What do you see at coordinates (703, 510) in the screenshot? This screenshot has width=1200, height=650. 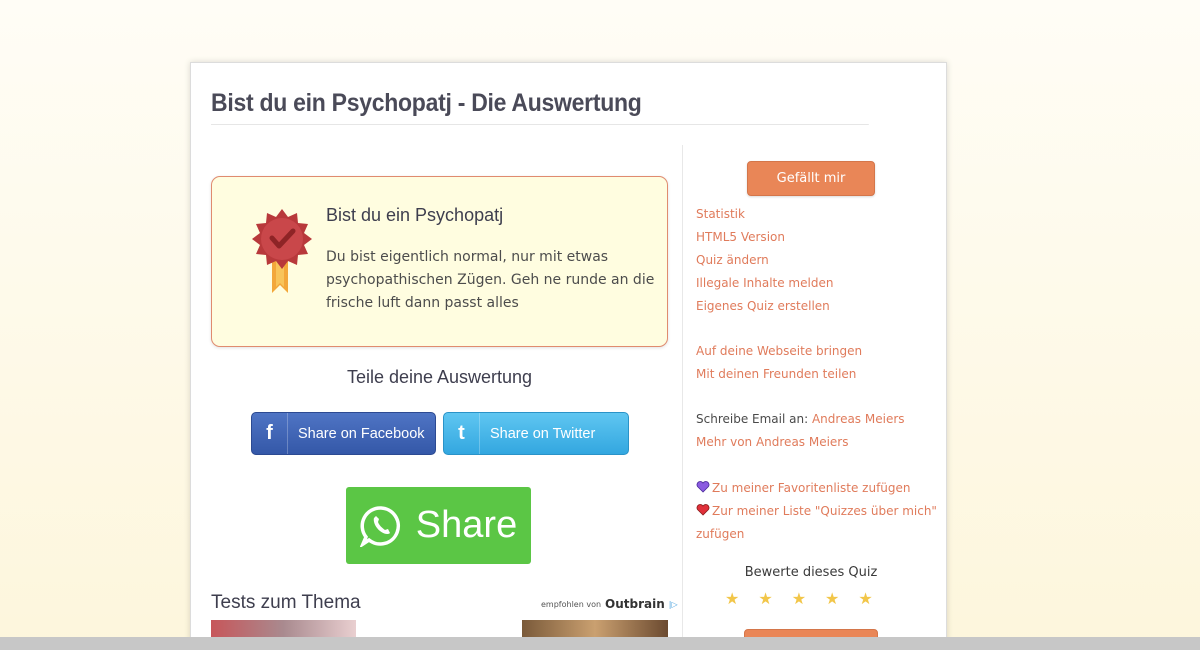 I see `red-heart-icon` at bounding box center [703, 510].